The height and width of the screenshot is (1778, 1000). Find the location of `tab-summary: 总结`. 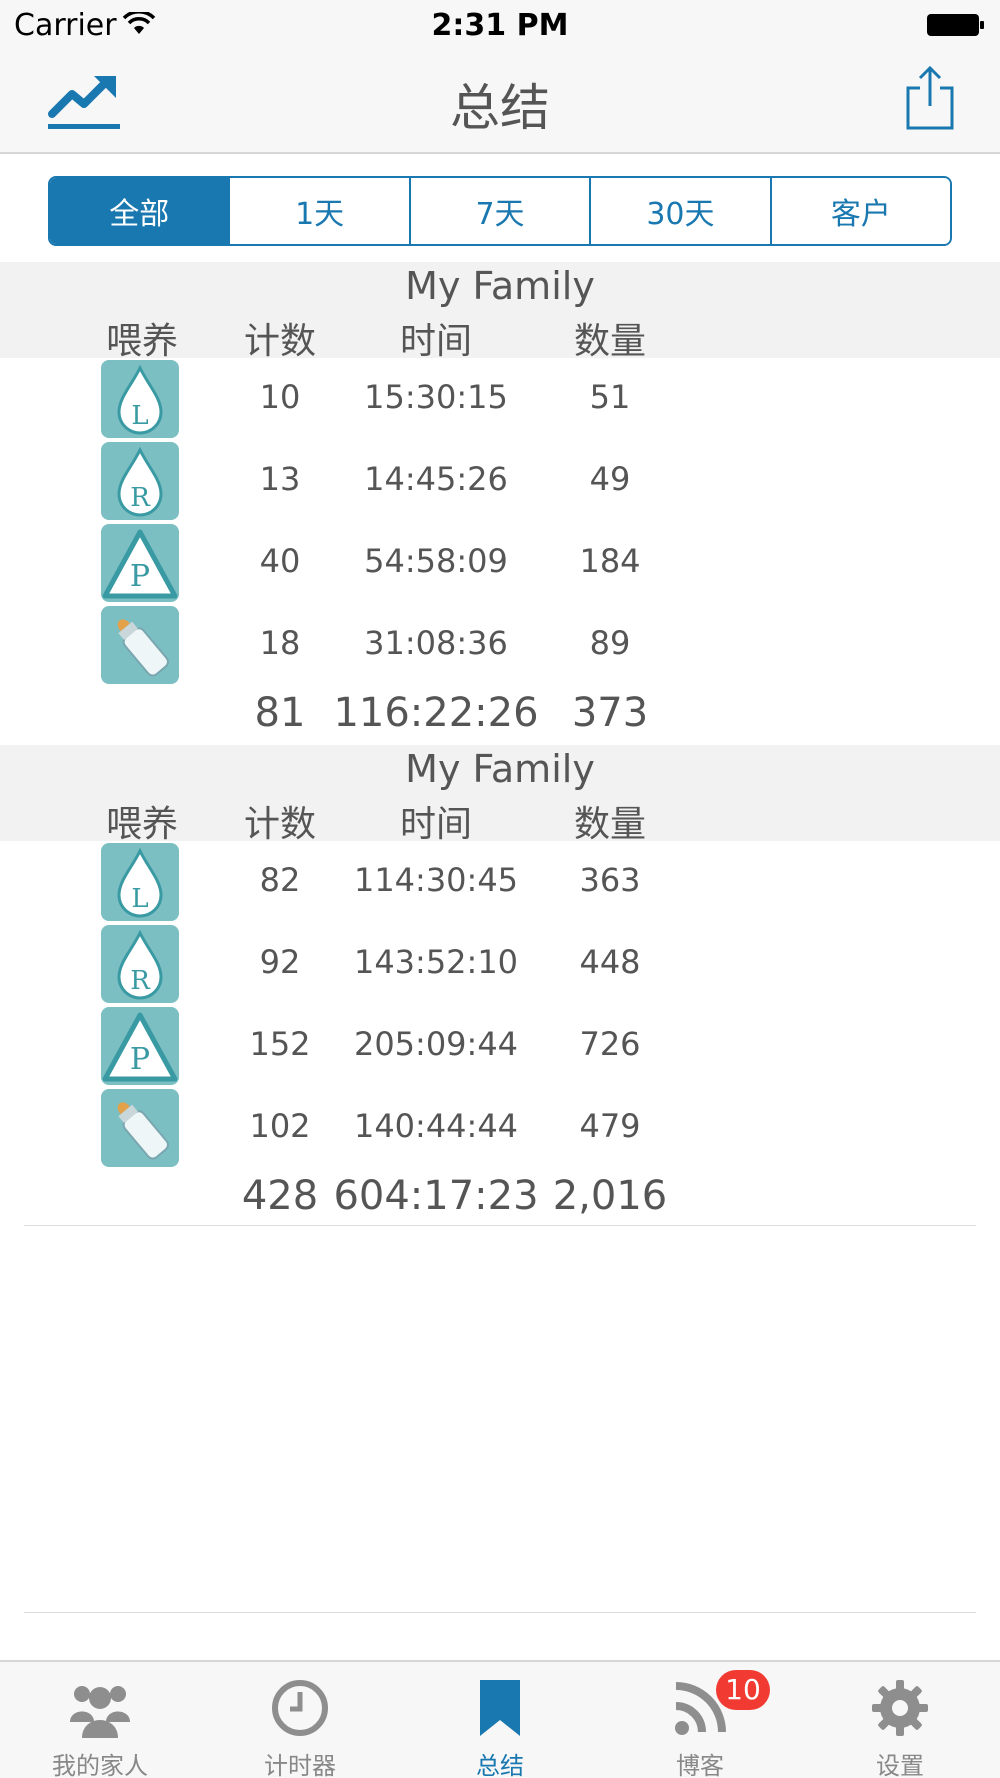

tab-summary: 总结 is located at coordinates (500, 1720).